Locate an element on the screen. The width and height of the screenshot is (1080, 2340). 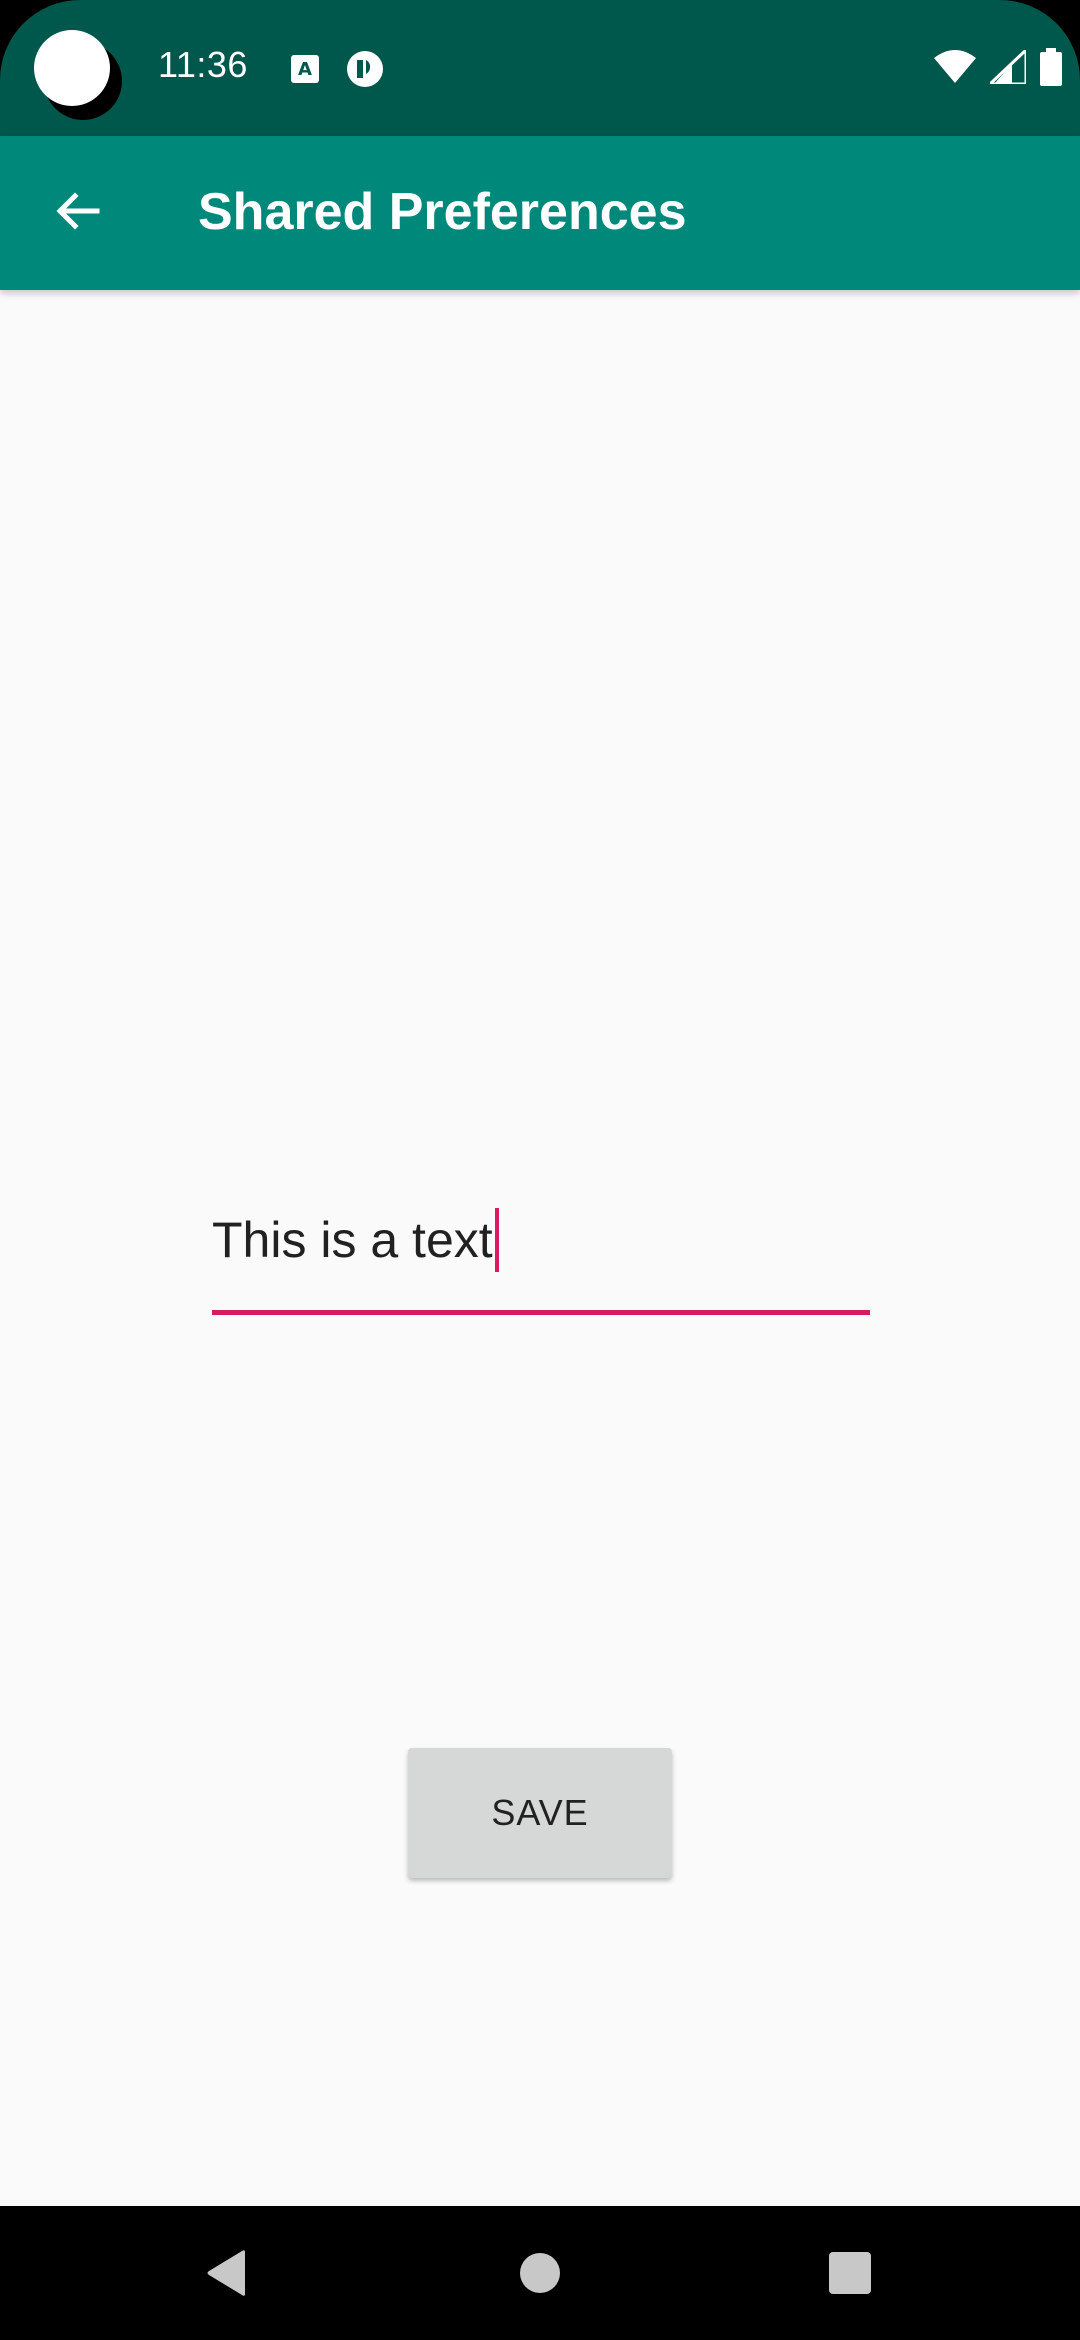
app-bar: Shared Preferences is located at coordinates (540, 213).